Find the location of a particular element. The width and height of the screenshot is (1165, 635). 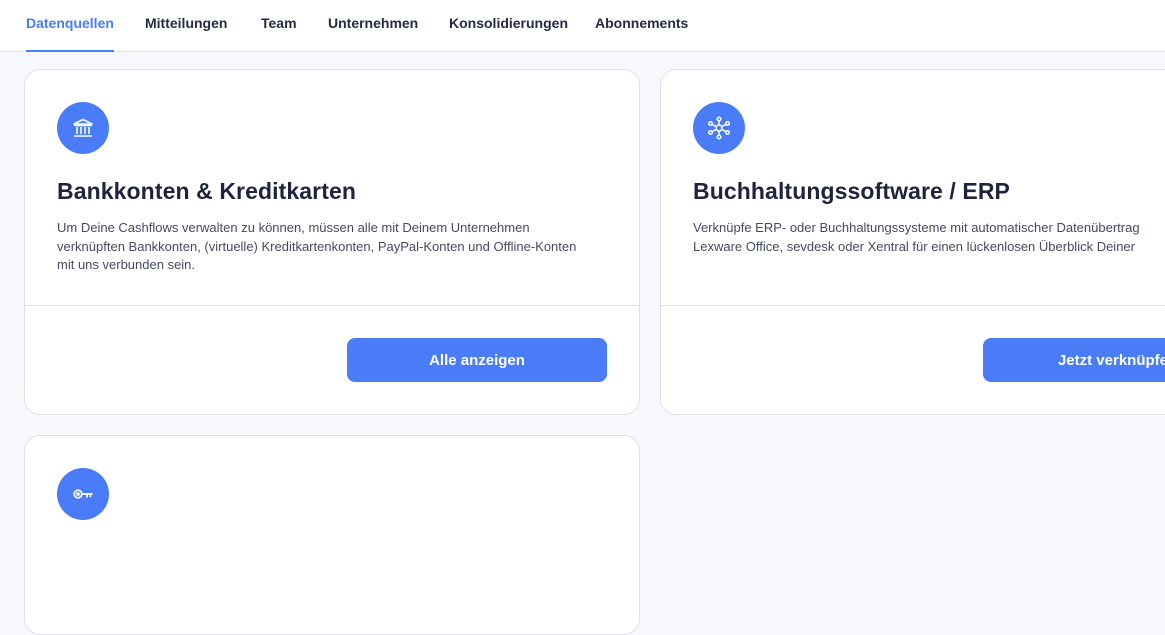

key-icon is located at coordinates (83, 494).